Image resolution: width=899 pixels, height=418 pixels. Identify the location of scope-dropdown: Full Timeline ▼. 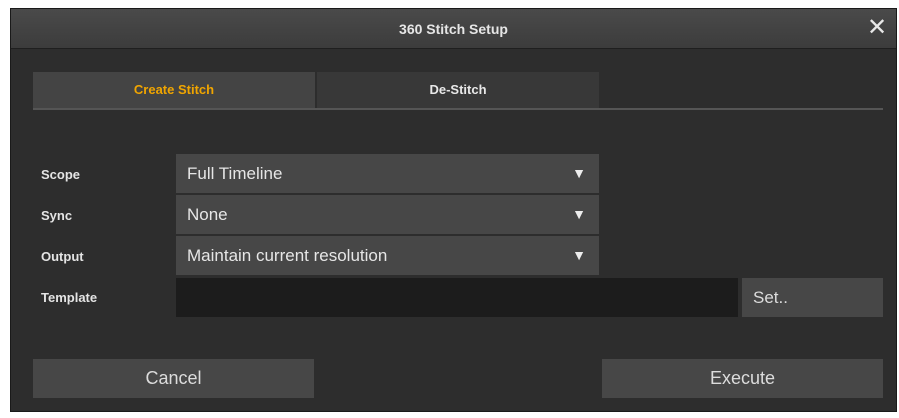
(387, 173).